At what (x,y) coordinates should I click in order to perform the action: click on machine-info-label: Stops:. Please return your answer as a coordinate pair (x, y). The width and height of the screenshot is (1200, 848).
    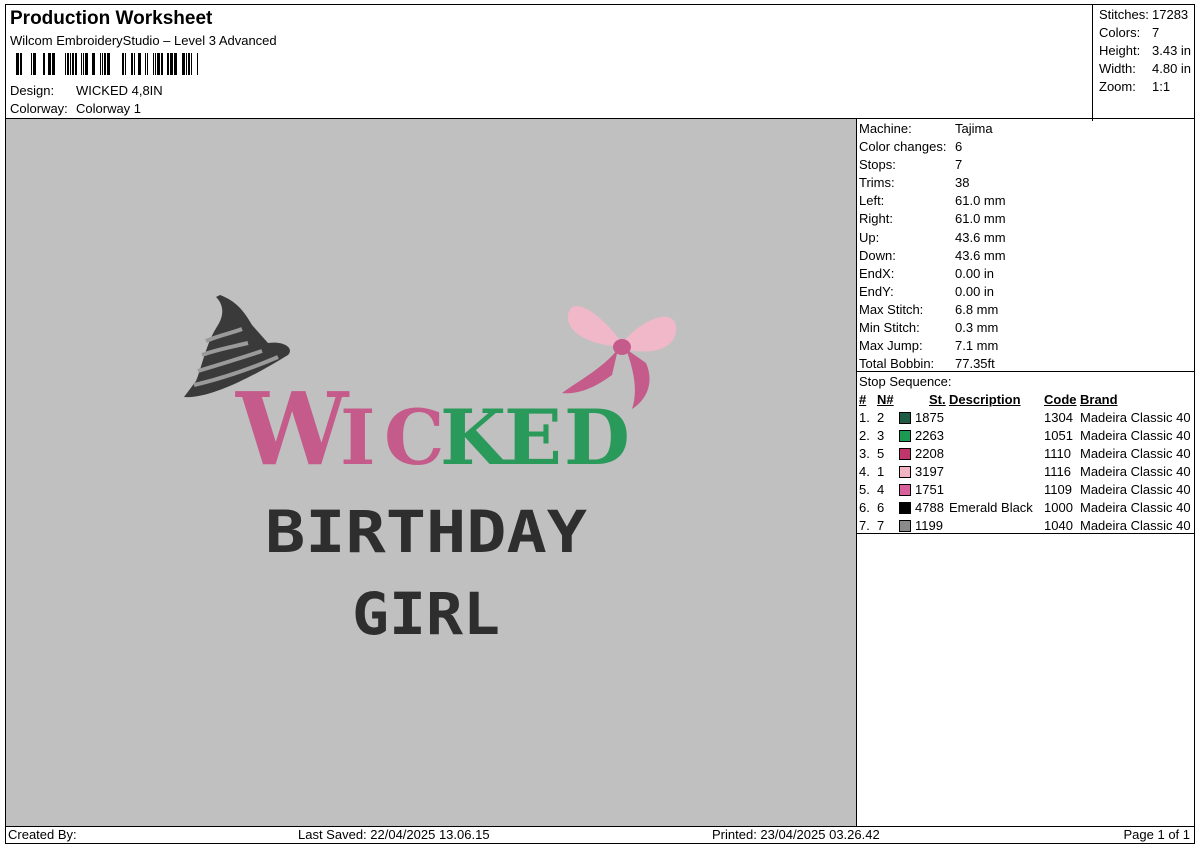
    Looking at the image, I should click on (877, 165).